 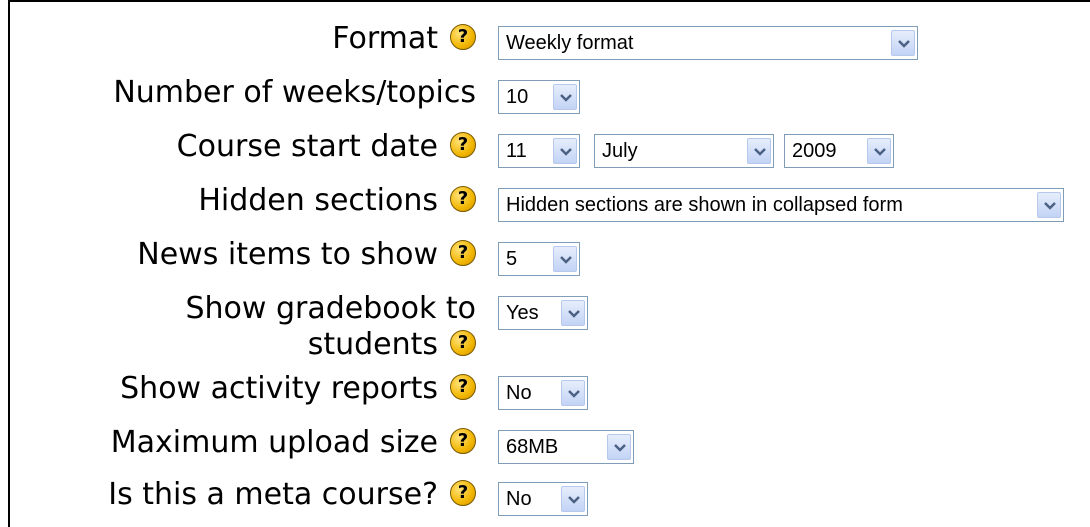 What do you see at coordinates (814, 151) in the screenshot?
I see `start-year-value: 2009` at bounding box center [814, 151].